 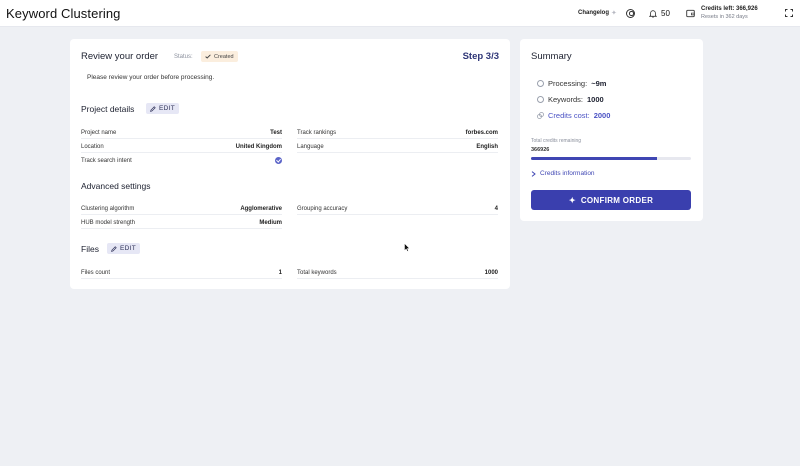 What do you see at coordinates (540, 115) in the screenshot?
I see `coins-icon` at bounding box center [540, 115].